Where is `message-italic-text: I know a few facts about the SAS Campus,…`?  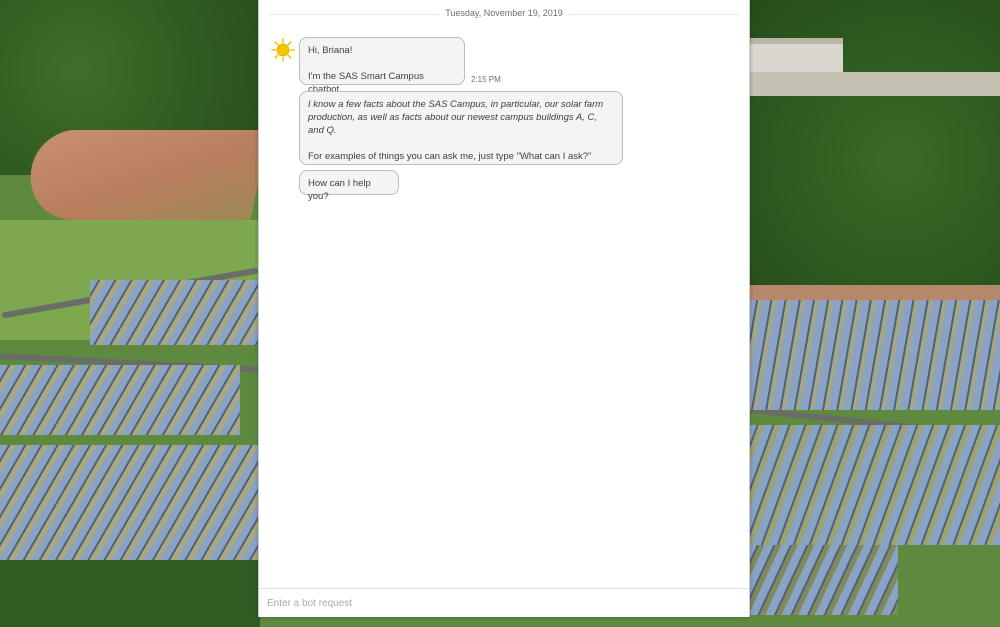 message-italic-text: I know a few facts about the SAS Campus,… is located at coordinates (456, 117).